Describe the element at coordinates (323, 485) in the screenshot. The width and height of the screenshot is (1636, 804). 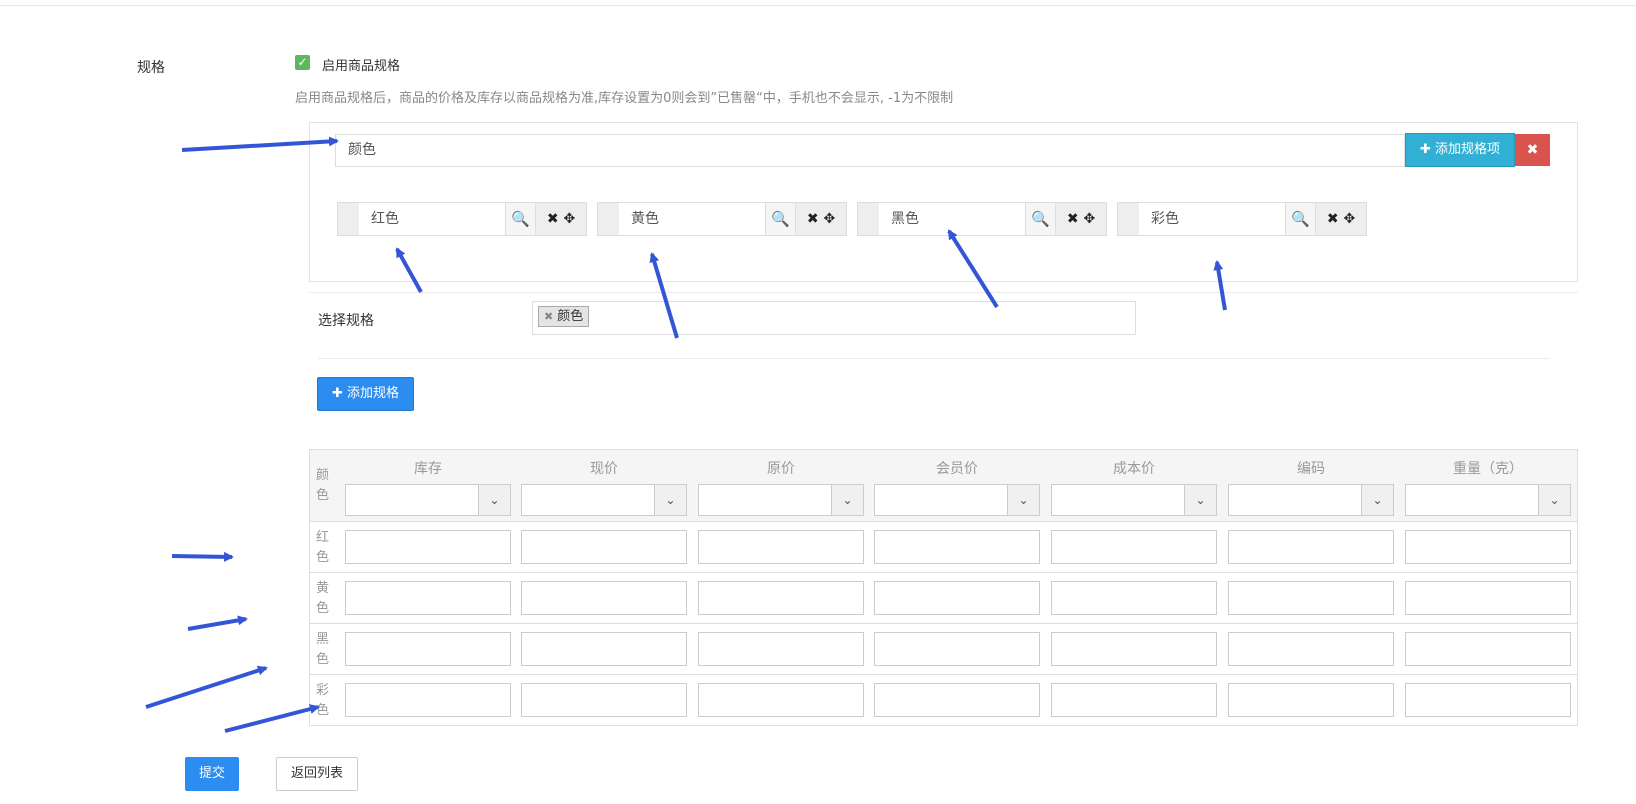
I see `header-first-col: 颜色` at that location.